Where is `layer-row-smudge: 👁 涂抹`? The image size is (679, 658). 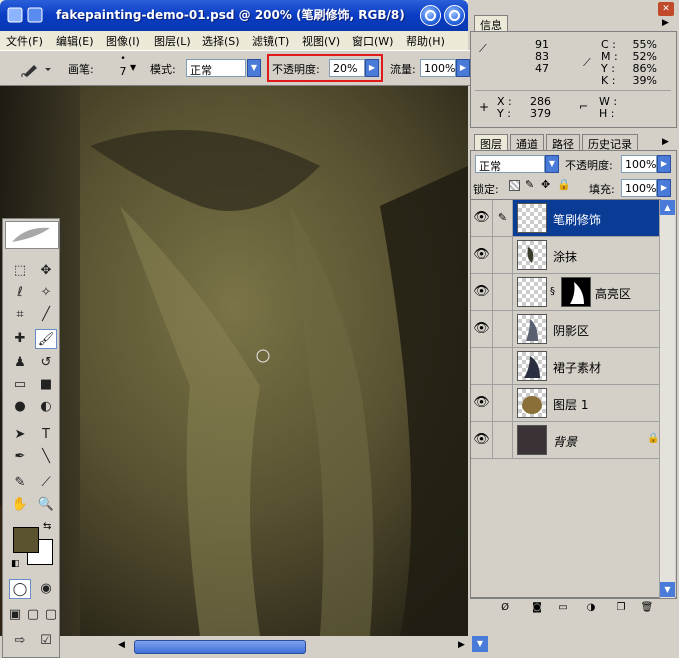 layer-row-smudge: 👁 涂抹 is located at coordinates (566, 255).